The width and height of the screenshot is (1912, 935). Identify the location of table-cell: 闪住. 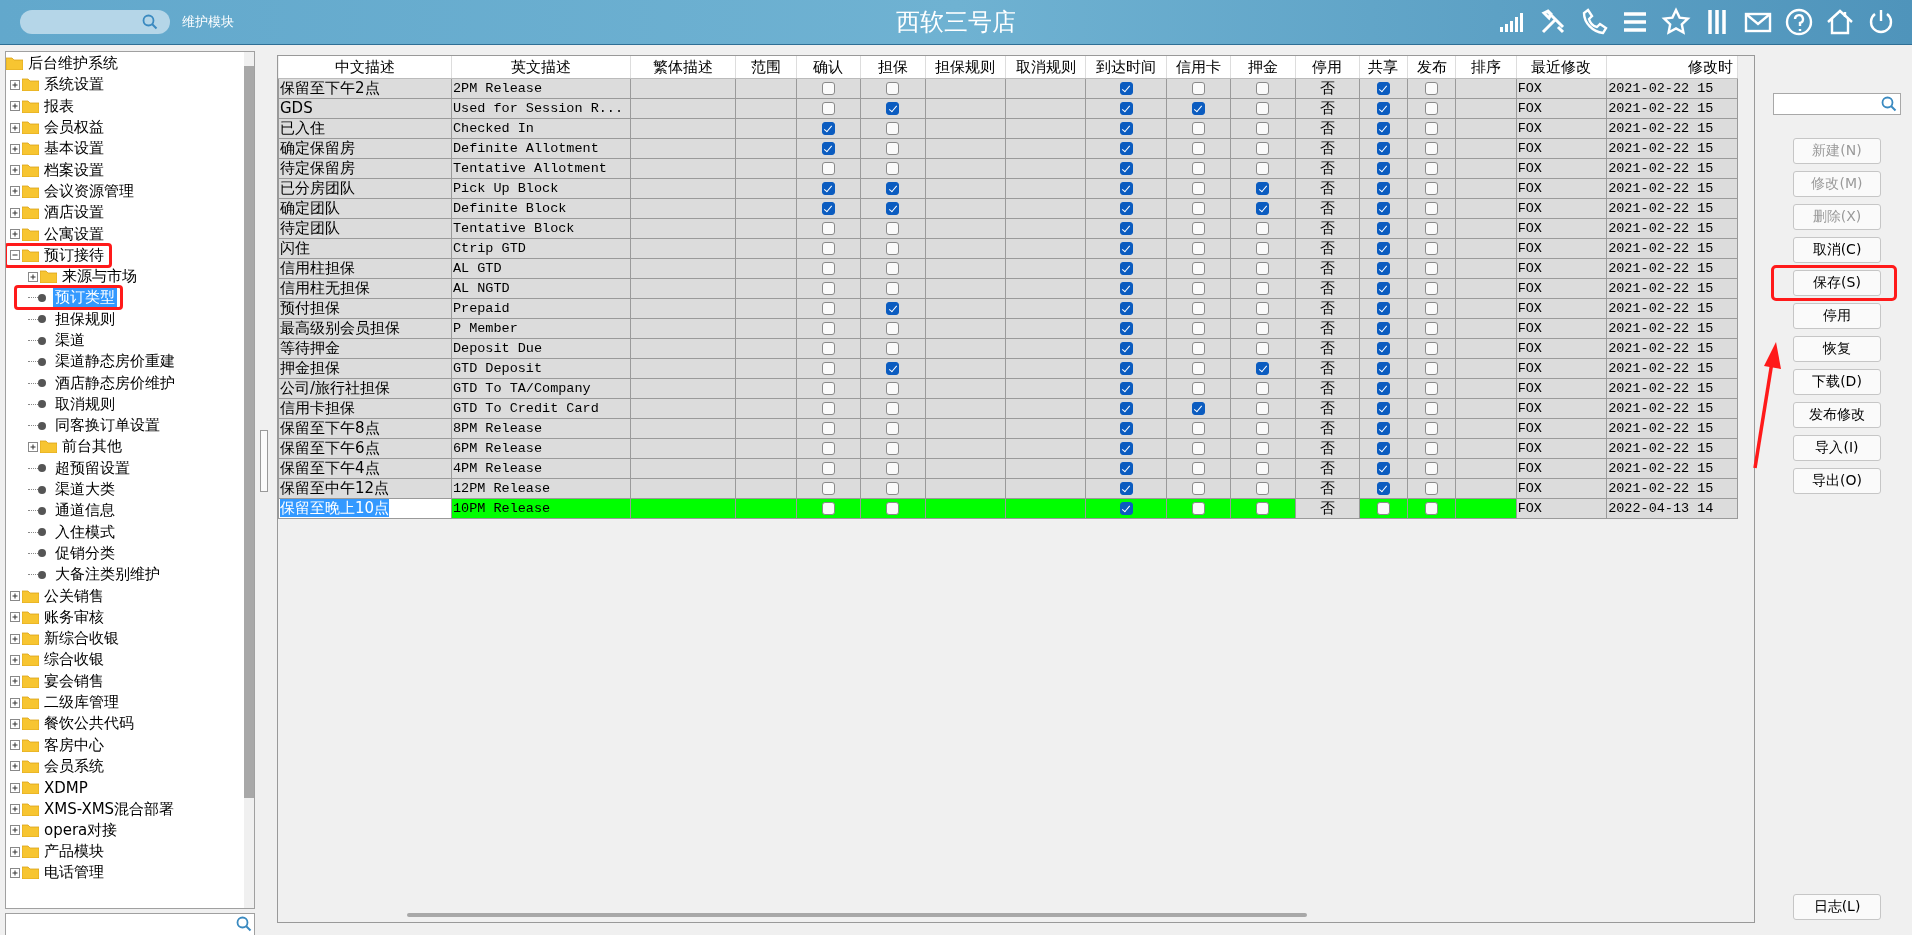
(365, 248).